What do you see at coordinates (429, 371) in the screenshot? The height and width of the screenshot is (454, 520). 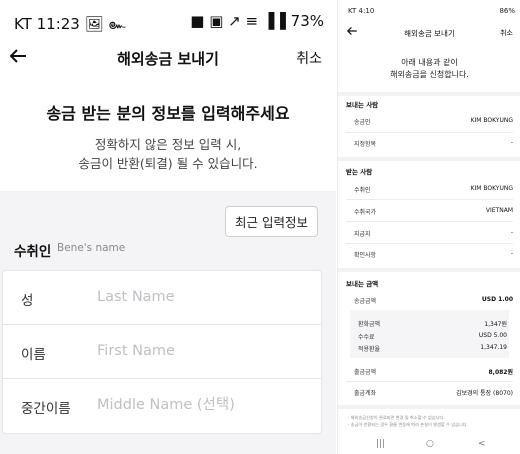 I see `withdraw-amount-row: 출금금액 8,082원` at bounding box center [429, 371].